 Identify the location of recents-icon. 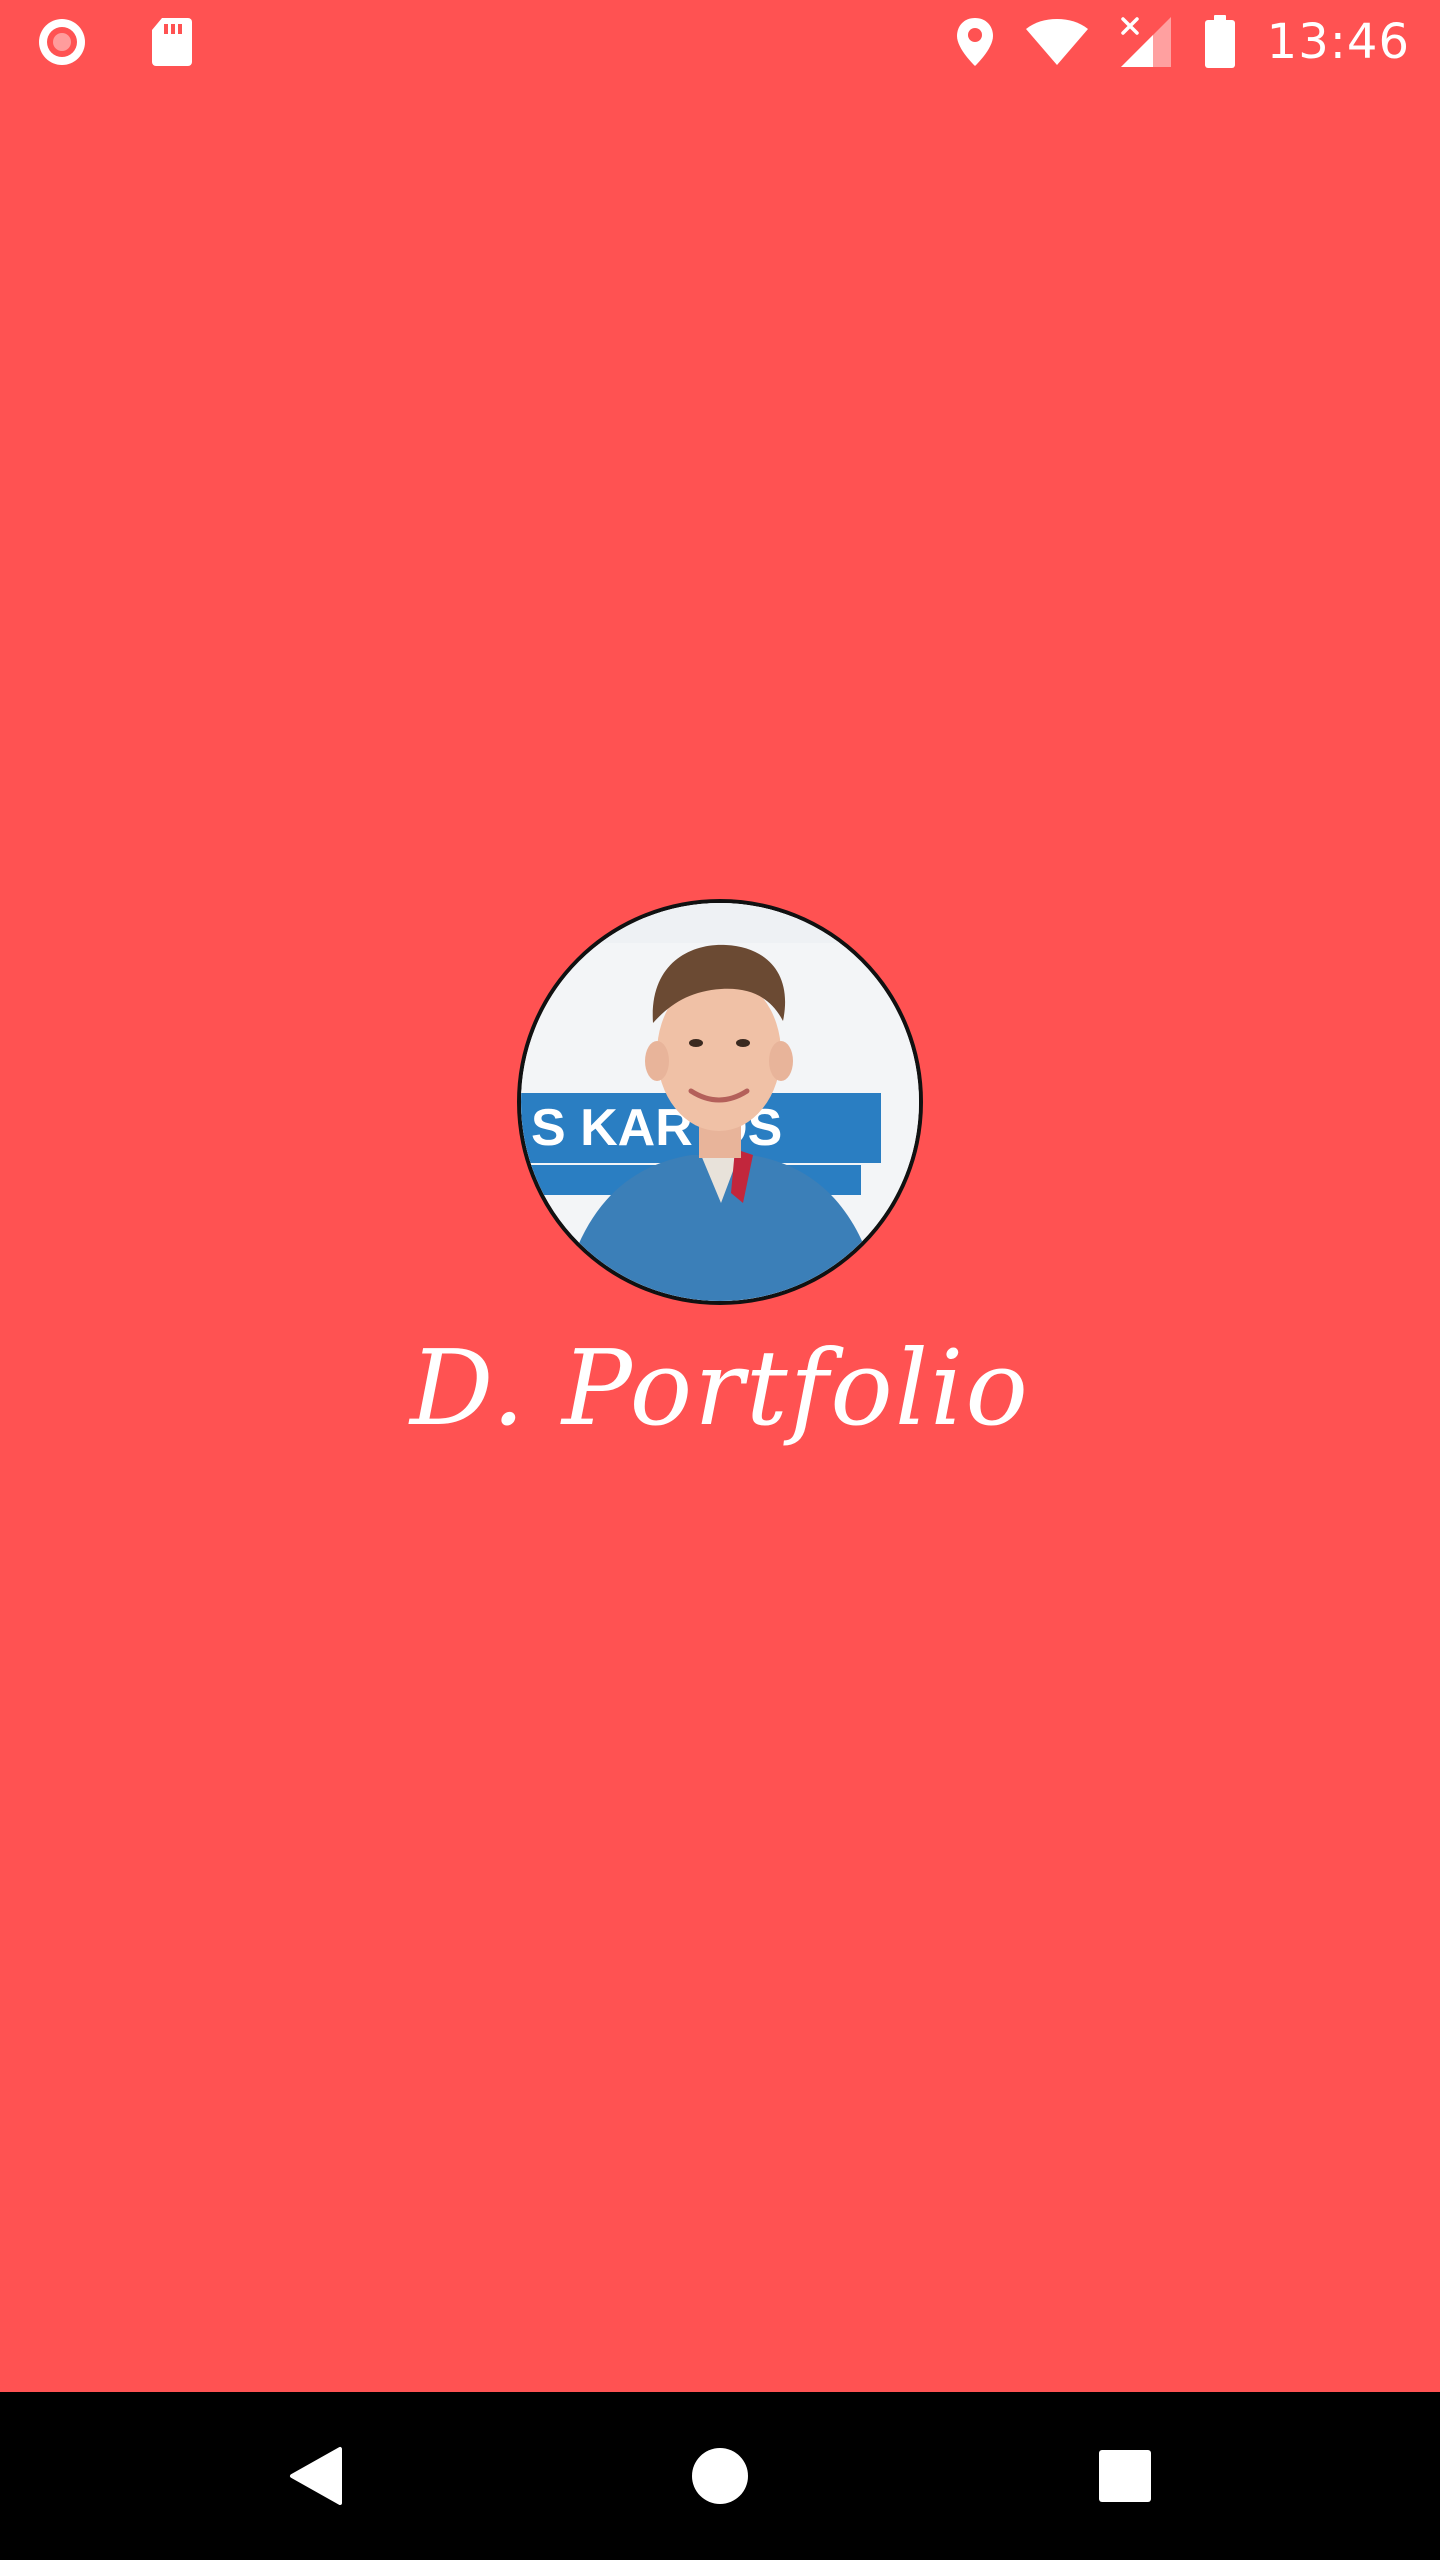
(1125, 2476).